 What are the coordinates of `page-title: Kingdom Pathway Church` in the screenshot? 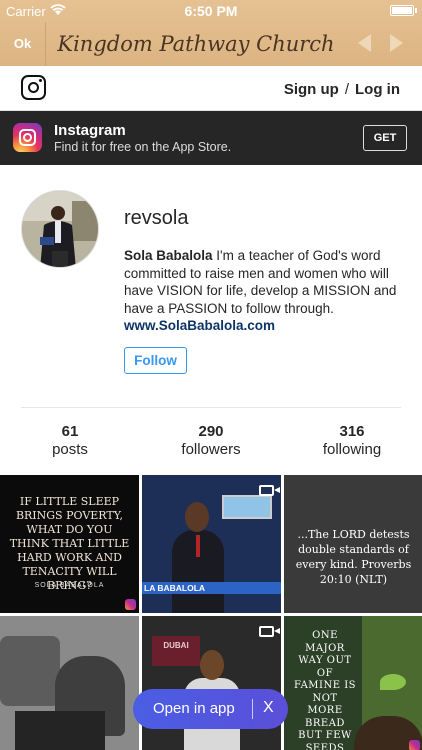 It's located at (196, 44).